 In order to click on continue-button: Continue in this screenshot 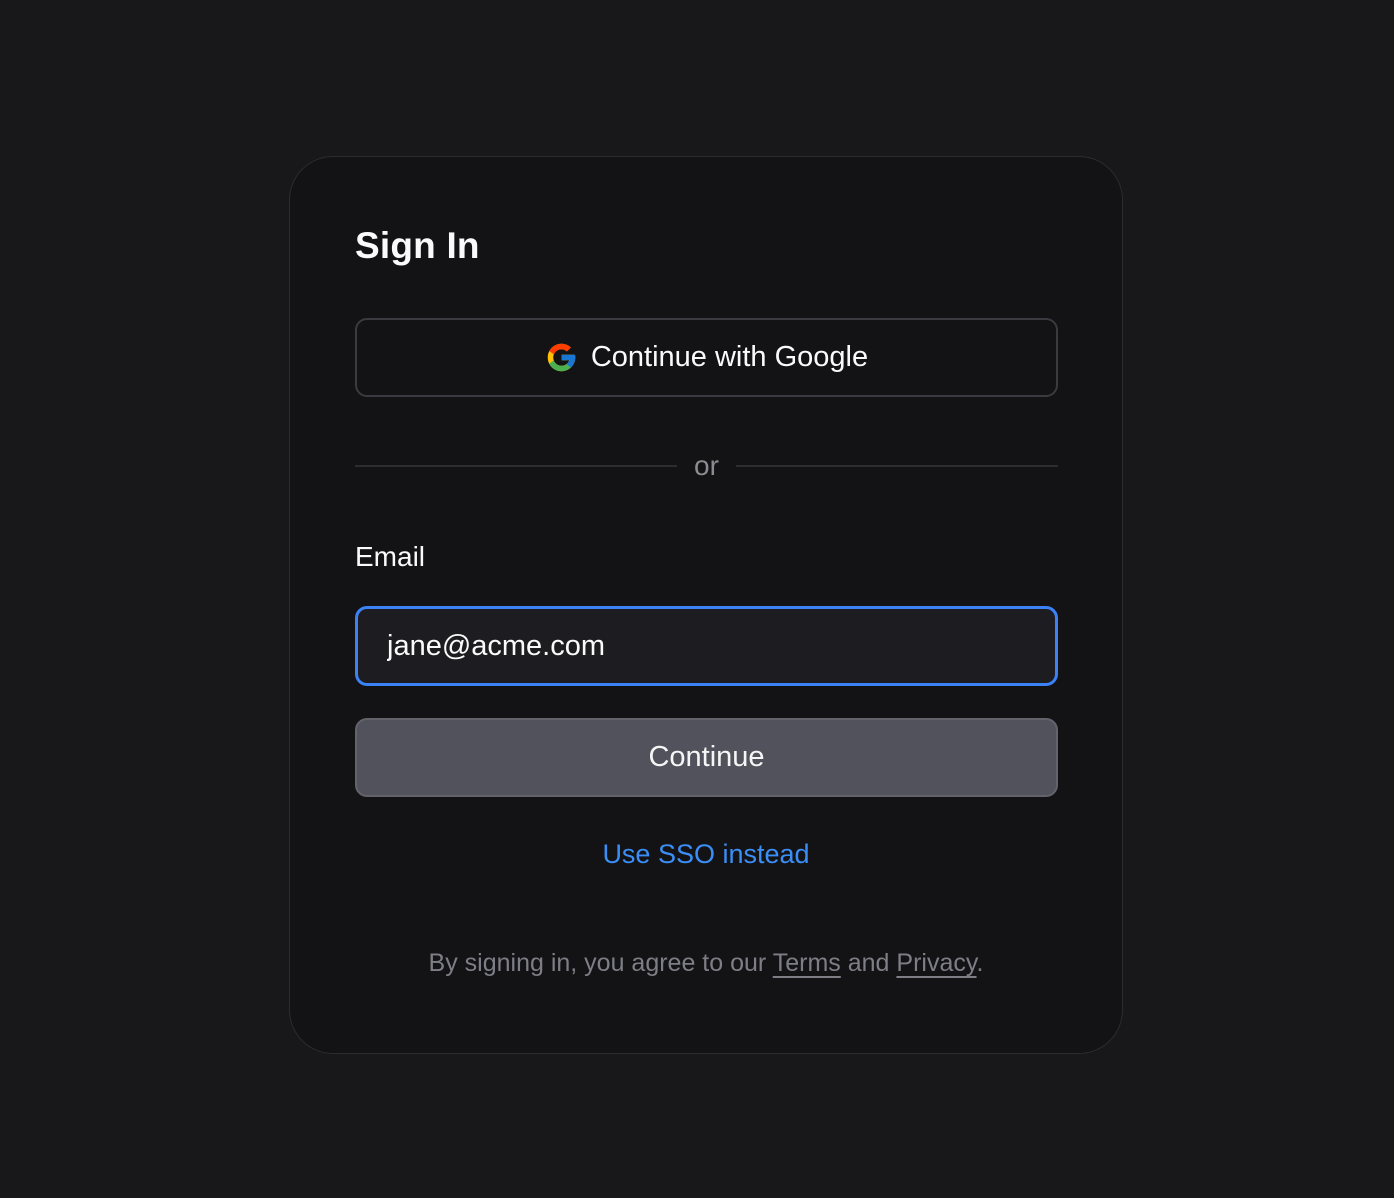, I will do `click(706, 757)`.